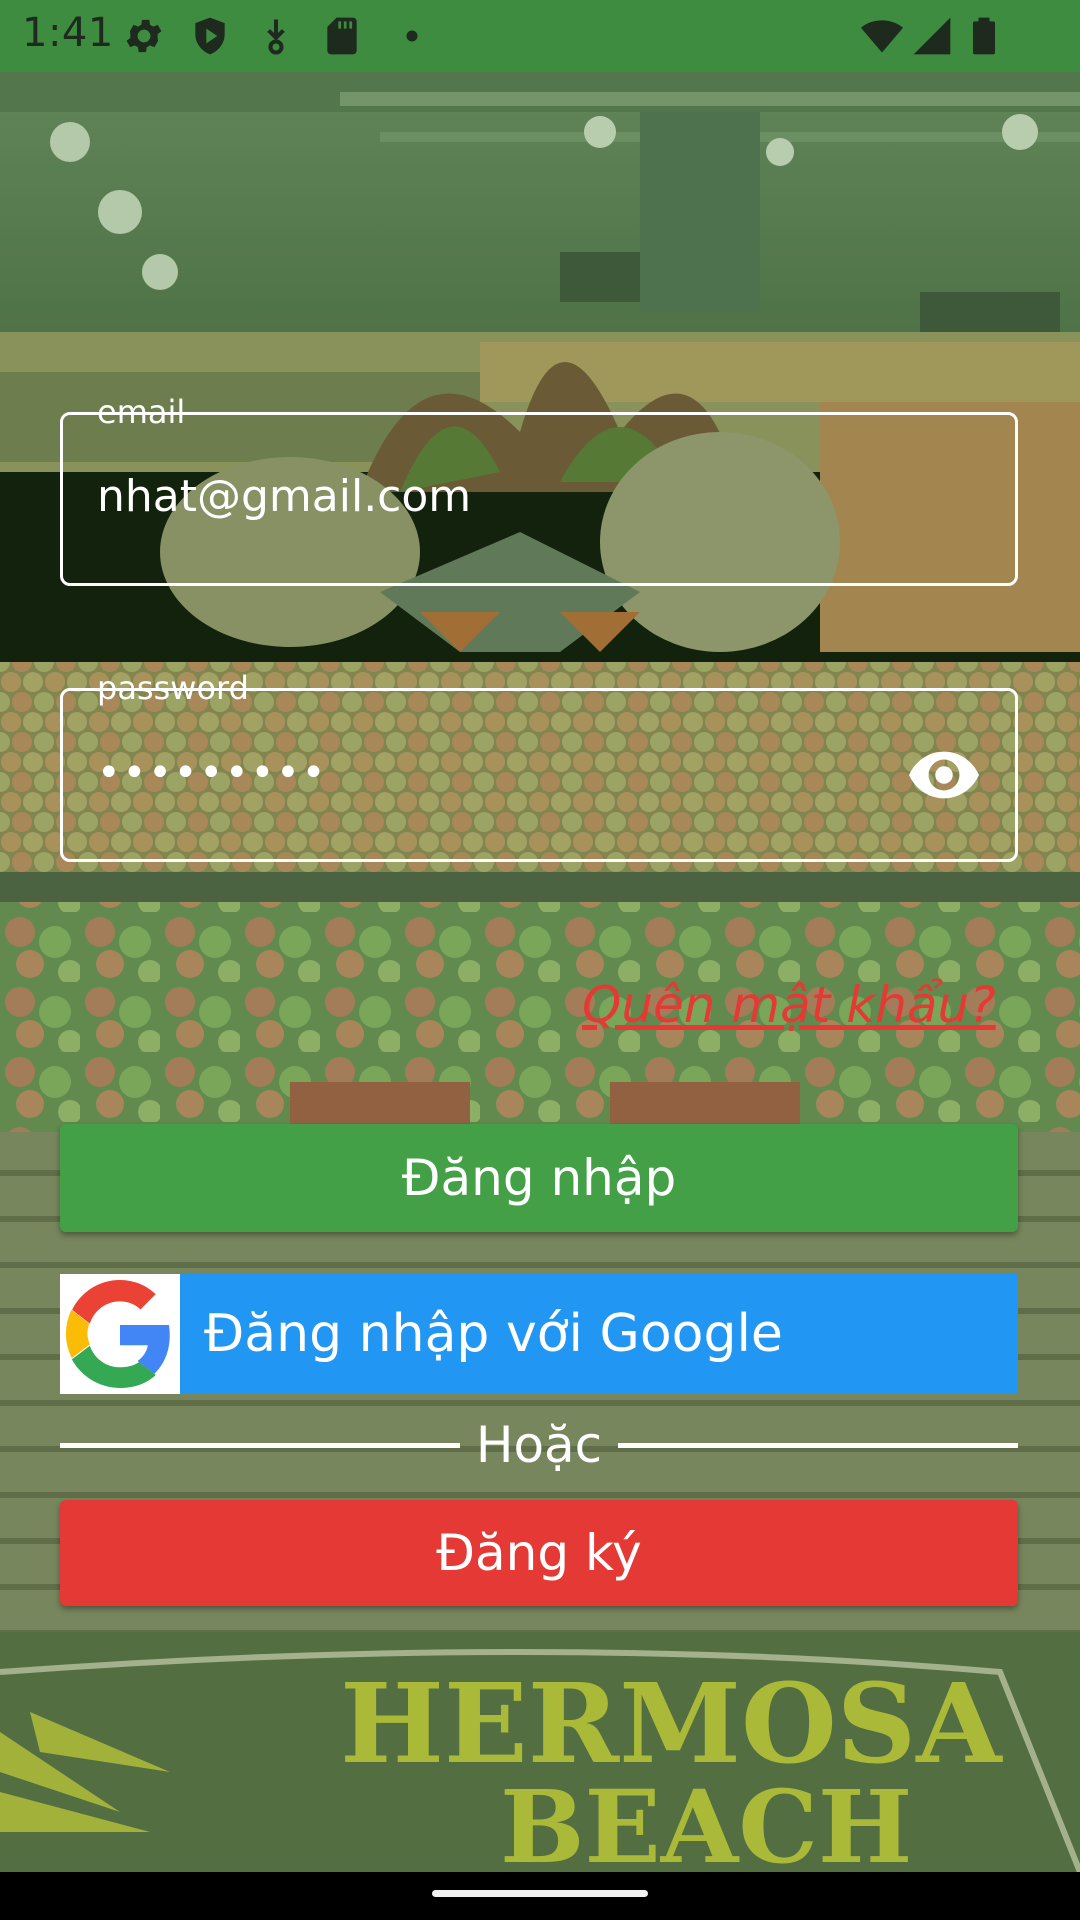 This screenshot has width=1080, height=1920. What do you see at coordinates (144, 36) in the screenshot?
I see `settings-icon` at bounding box center [144, 36].